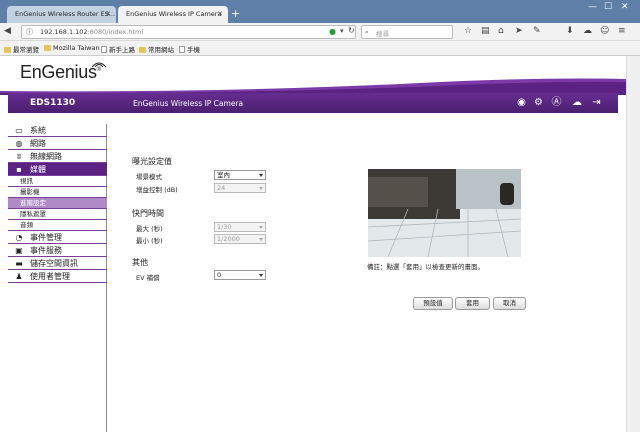 The height and width of the screenshot is (432, 640). What do you see at coordinates (57, 237) in the screenshot?
I see `sidebar-item-event-management: ◔ 事件管理` at bounding box center [57, 237].